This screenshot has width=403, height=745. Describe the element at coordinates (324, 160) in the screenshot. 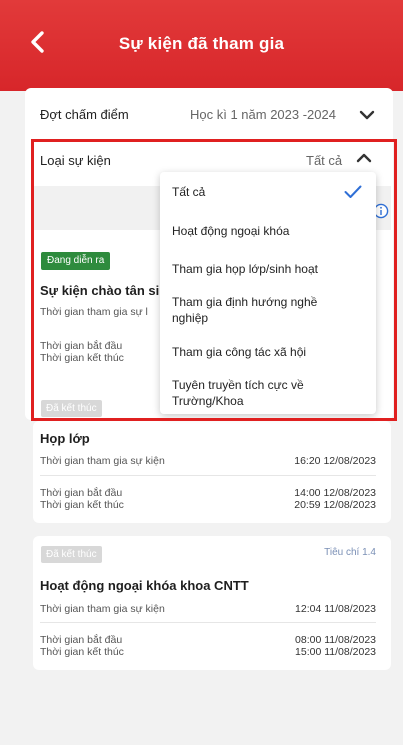

I see `event-type-select: Tất cả` at that location.